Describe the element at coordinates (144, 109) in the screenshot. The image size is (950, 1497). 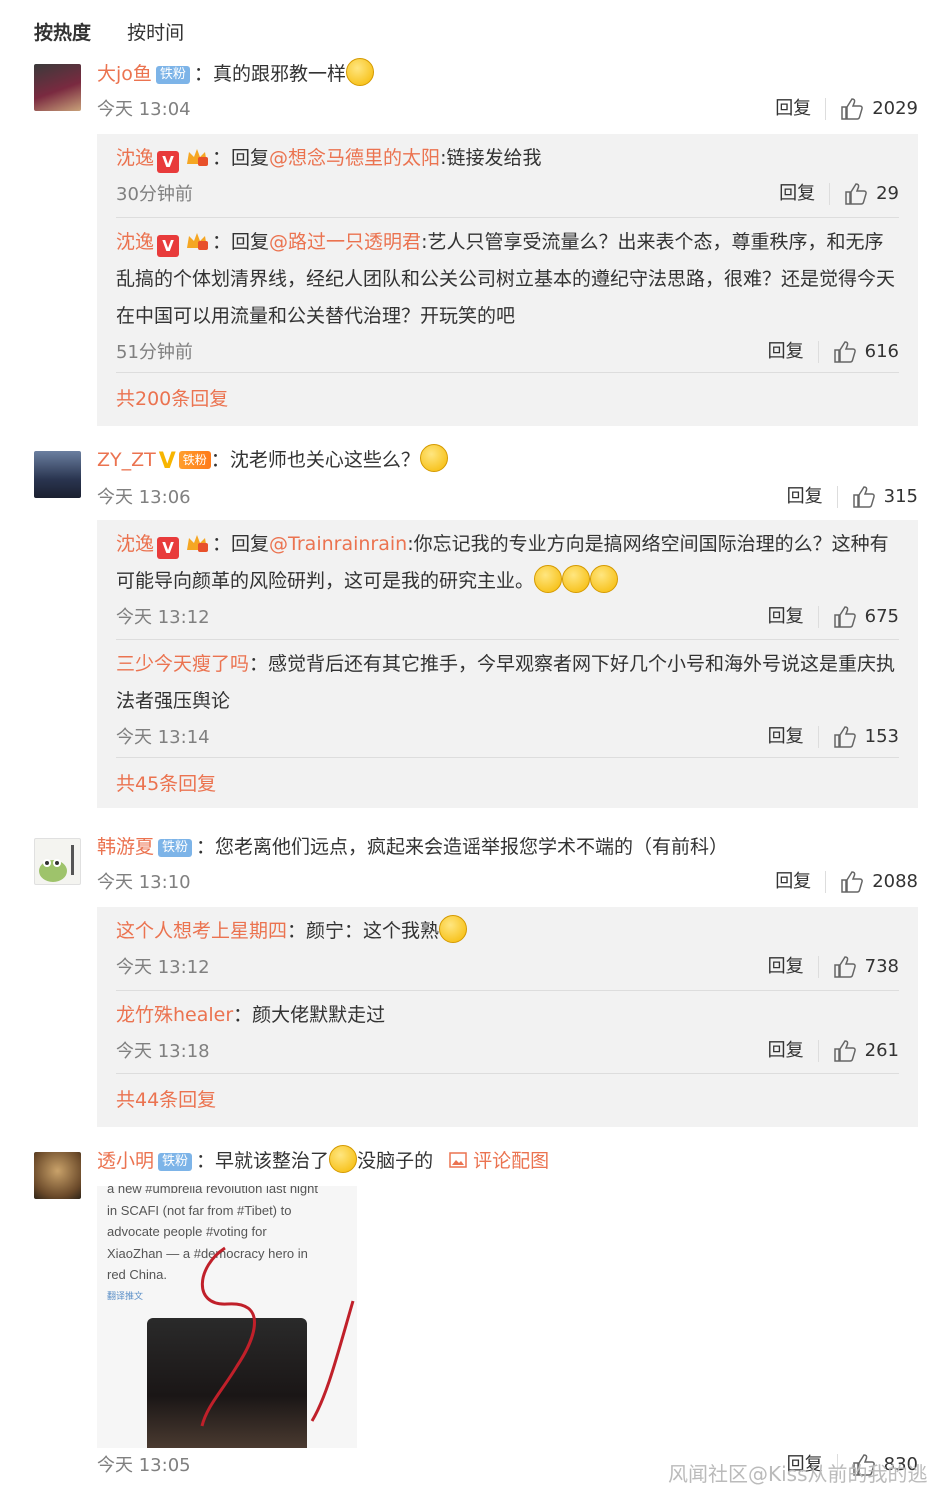
I see `comment-time: 今天 13:04` at that location.